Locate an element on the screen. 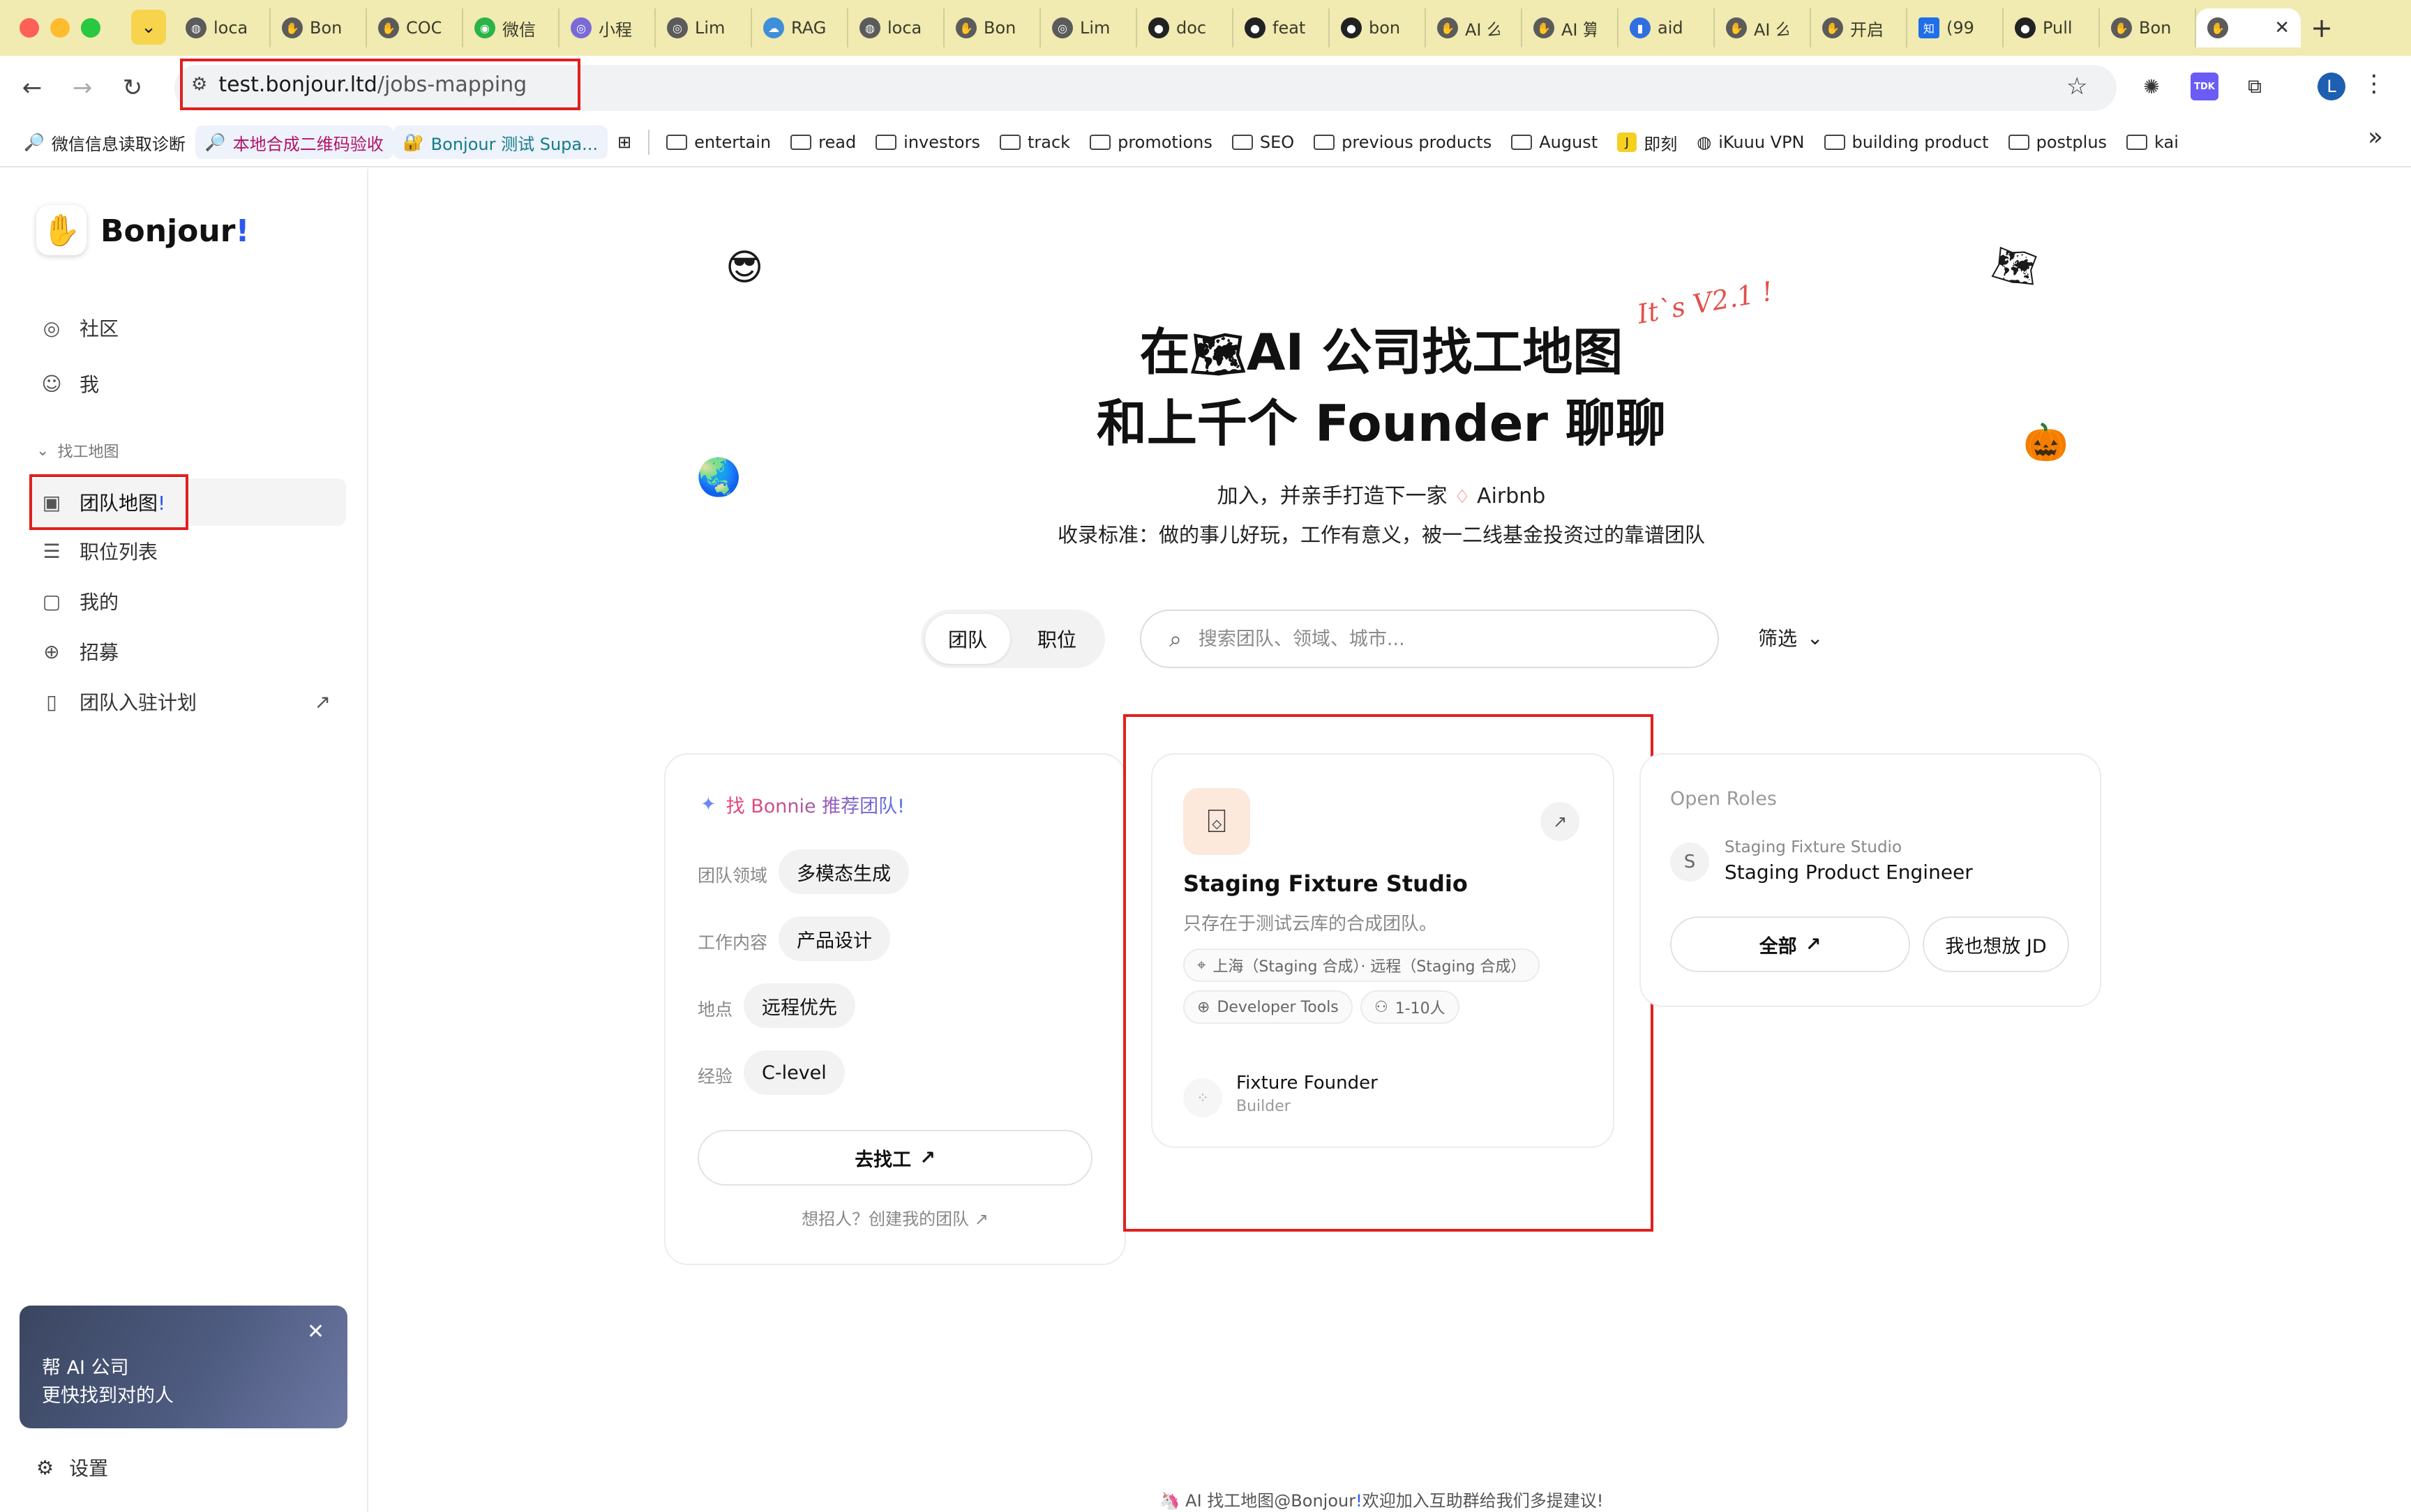 The width and height of the screenshot is (2411, 1512). footer-note: 🦄 AI 找工地图@Bonjour!欢迎加入互助群给我们多提建议! is located at coordinates (1381, 1499).